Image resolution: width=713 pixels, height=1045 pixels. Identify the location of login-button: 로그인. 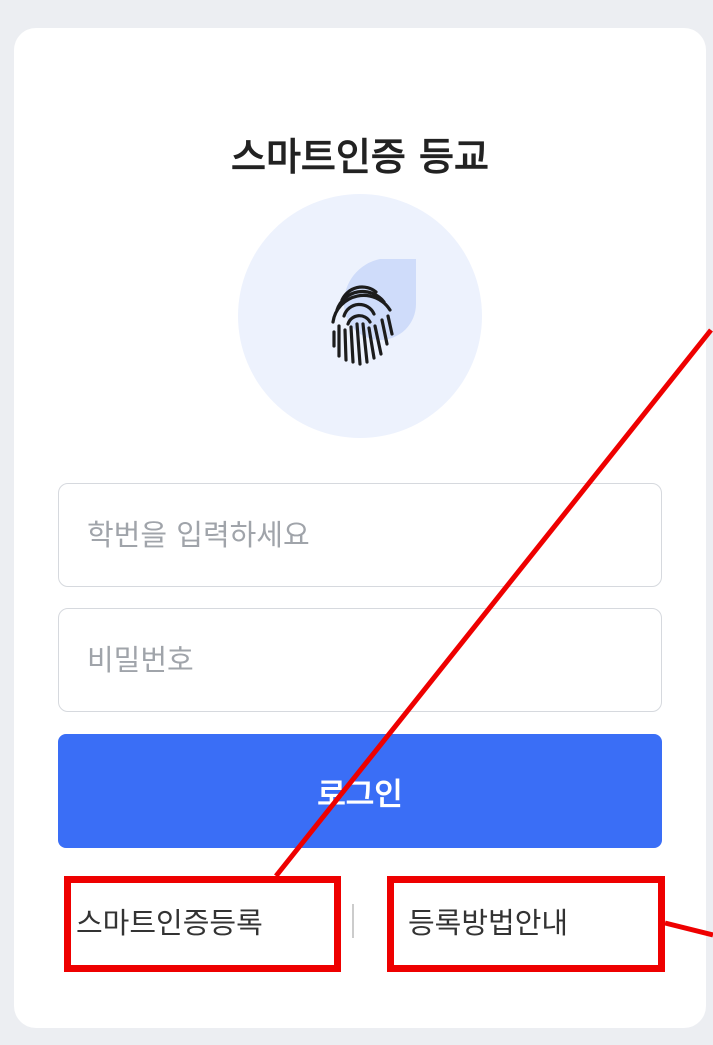
(360, 791).